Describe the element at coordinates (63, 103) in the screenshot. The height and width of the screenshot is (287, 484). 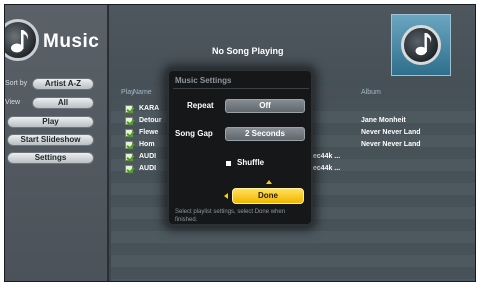
I see `view-button: All` at that location.